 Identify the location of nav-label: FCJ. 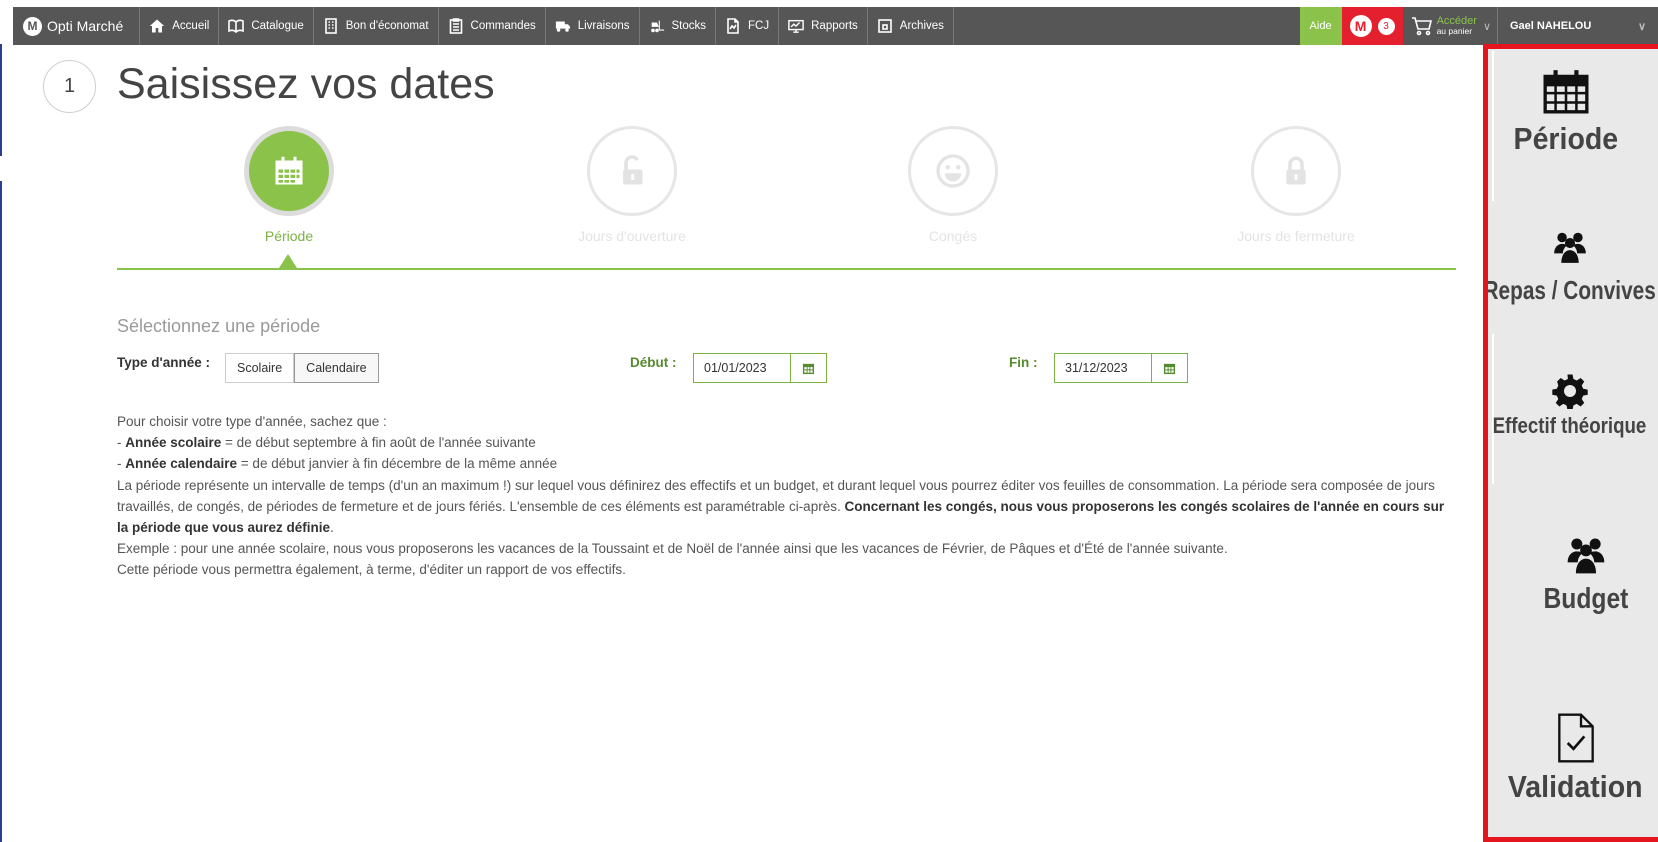
(759, 26).